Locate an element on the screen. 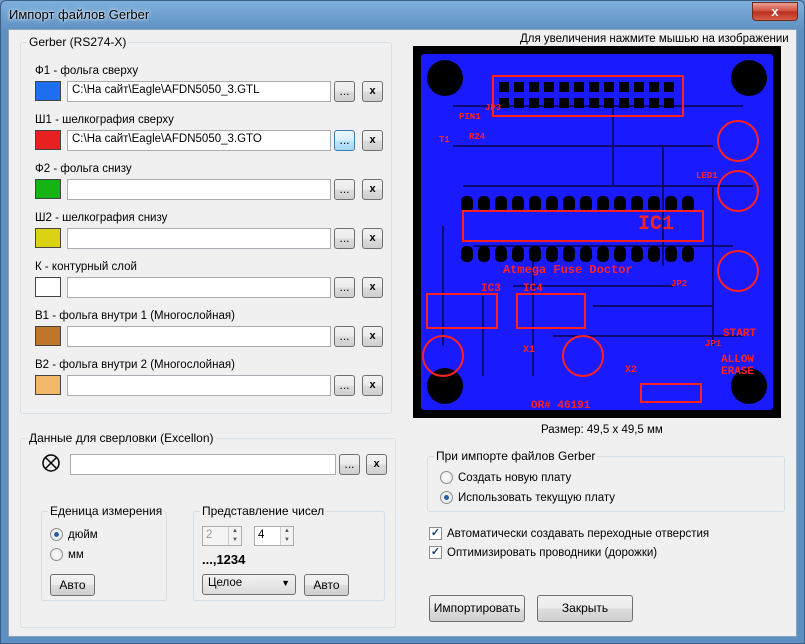  label-allow: ALLOW is located at coordinates (737, 360).